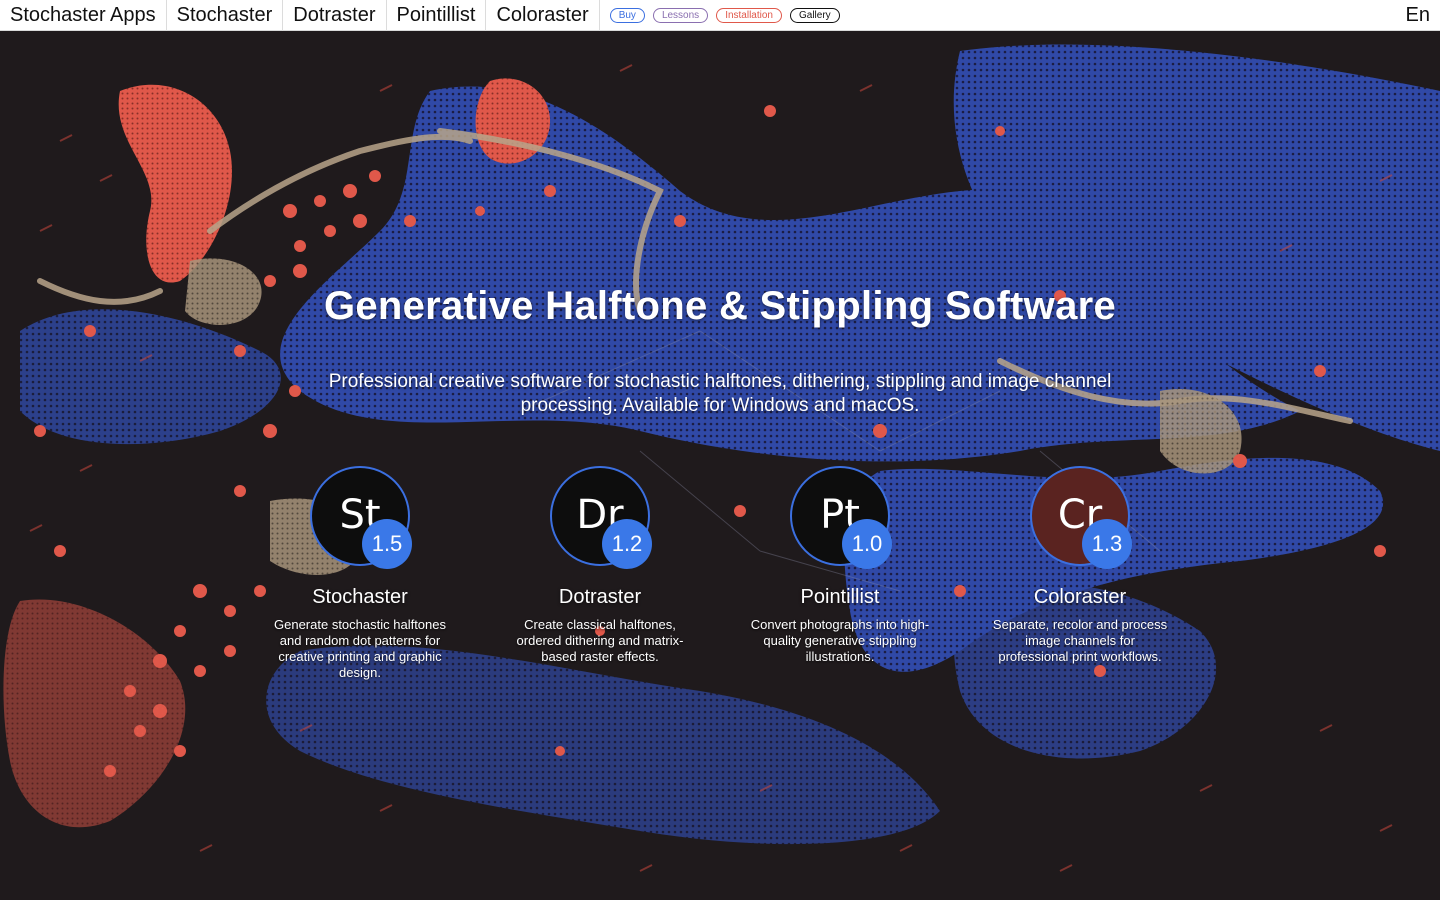  What do you see at coordinates (1081, 517) in the screenshot?
I see `coloraster-logo-icon: Cr 1.3` at bounding box center [1081, 517].